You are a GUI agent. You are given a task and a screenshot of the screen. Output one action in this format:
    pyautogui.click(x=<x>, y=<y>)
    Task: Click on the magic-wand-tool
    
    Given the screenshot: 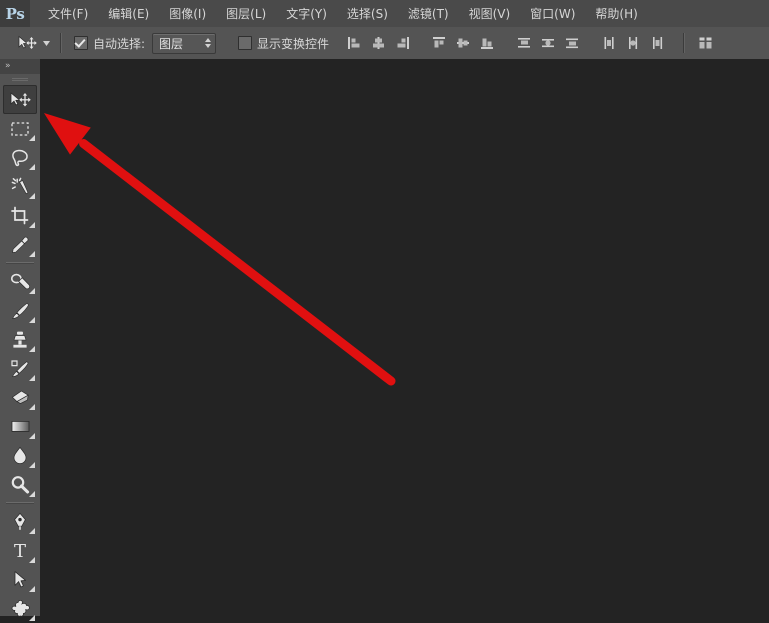 What is the action you would take?
    pyautogui.click(x=20, y=186)
    